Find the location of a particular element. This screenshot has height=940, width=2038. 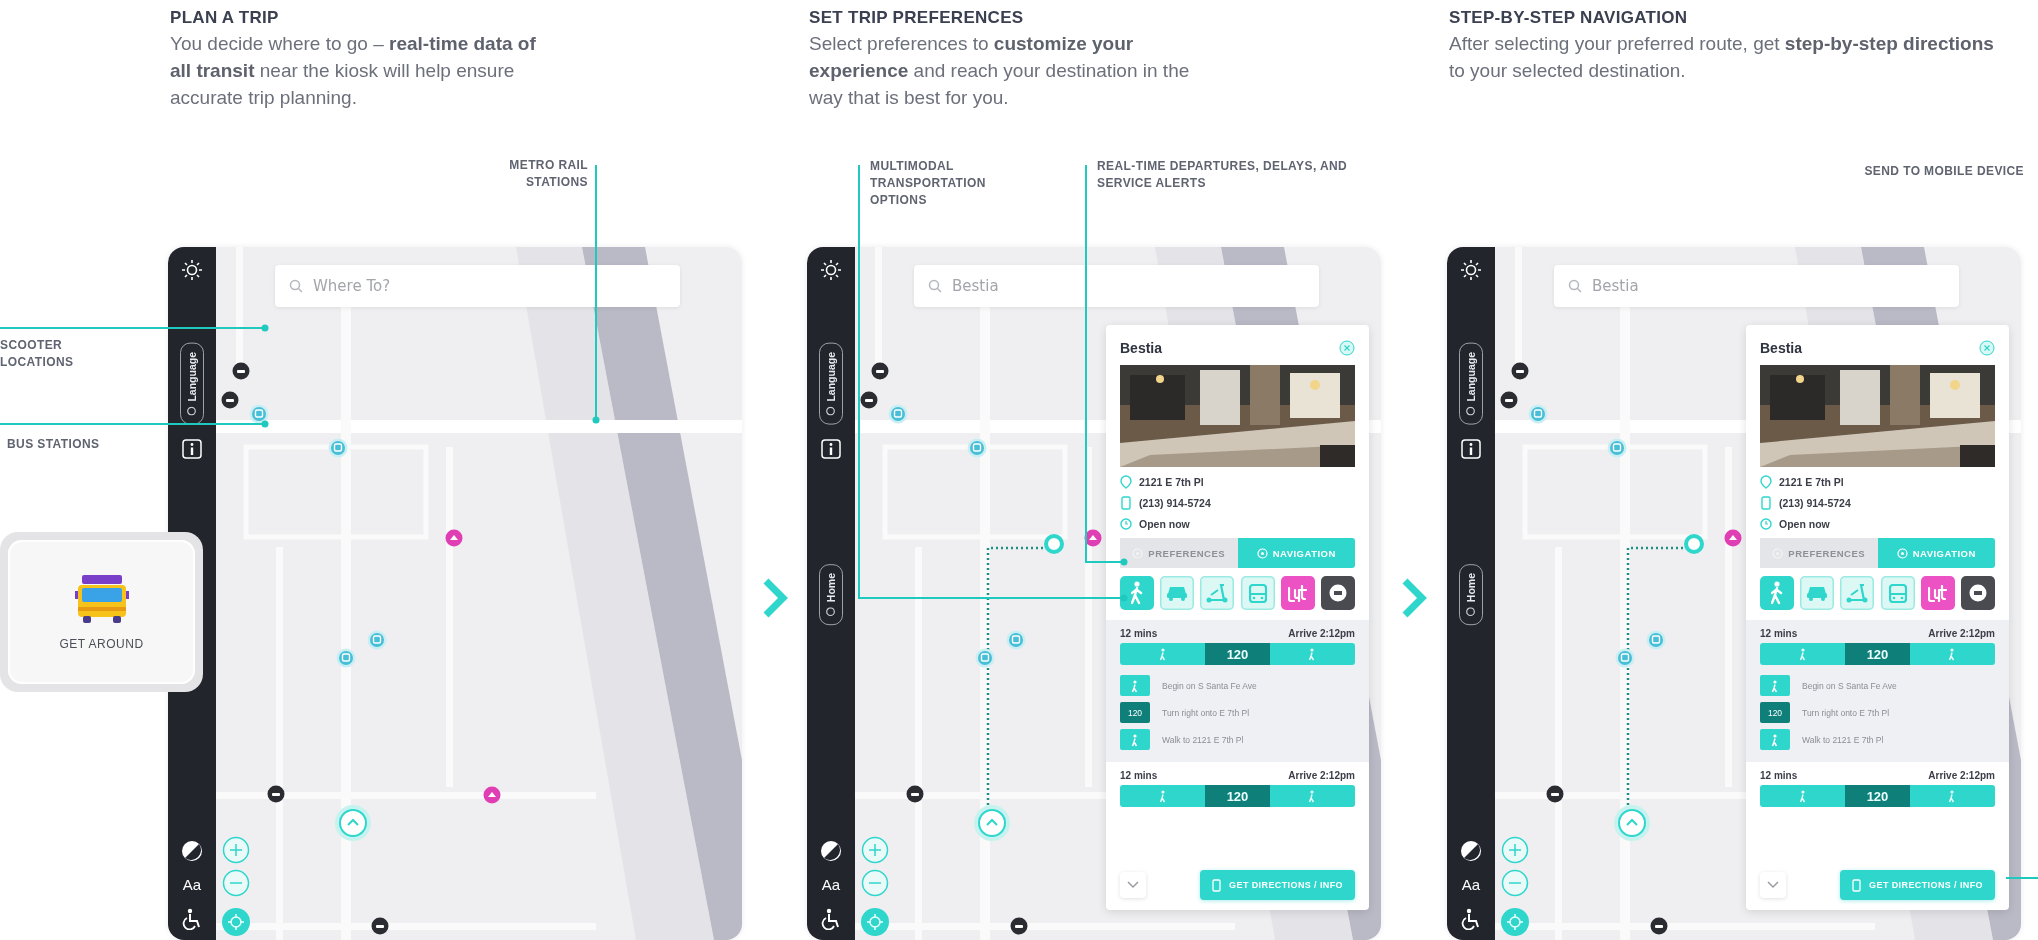

panel-title: STEP-BY-STEP NAVIGATION is located at coordinates (1569, 18).